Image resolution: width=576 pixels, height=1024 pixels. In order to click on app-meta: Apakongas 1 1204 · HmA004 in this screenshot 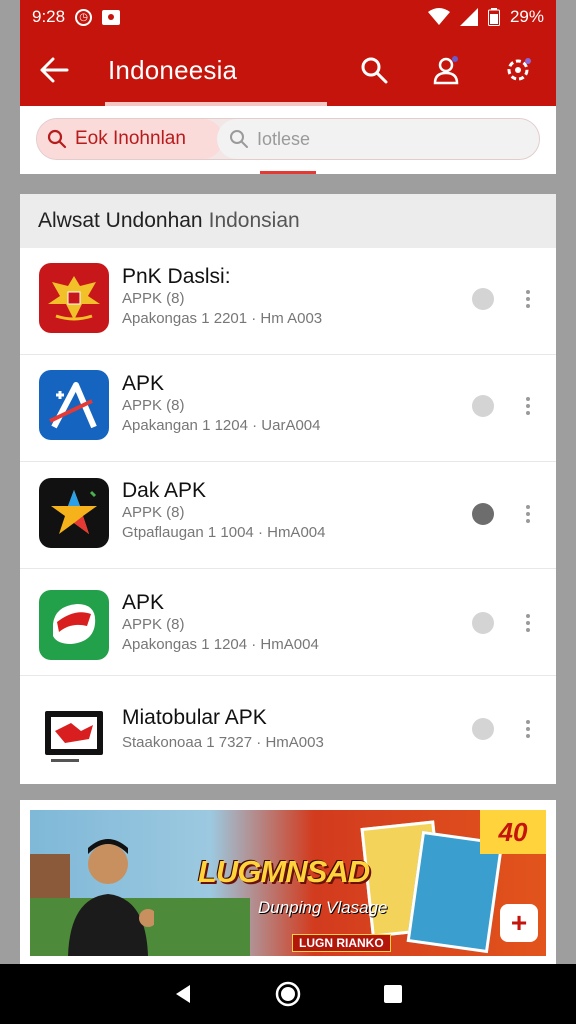, I will do `click(220, 644)`.